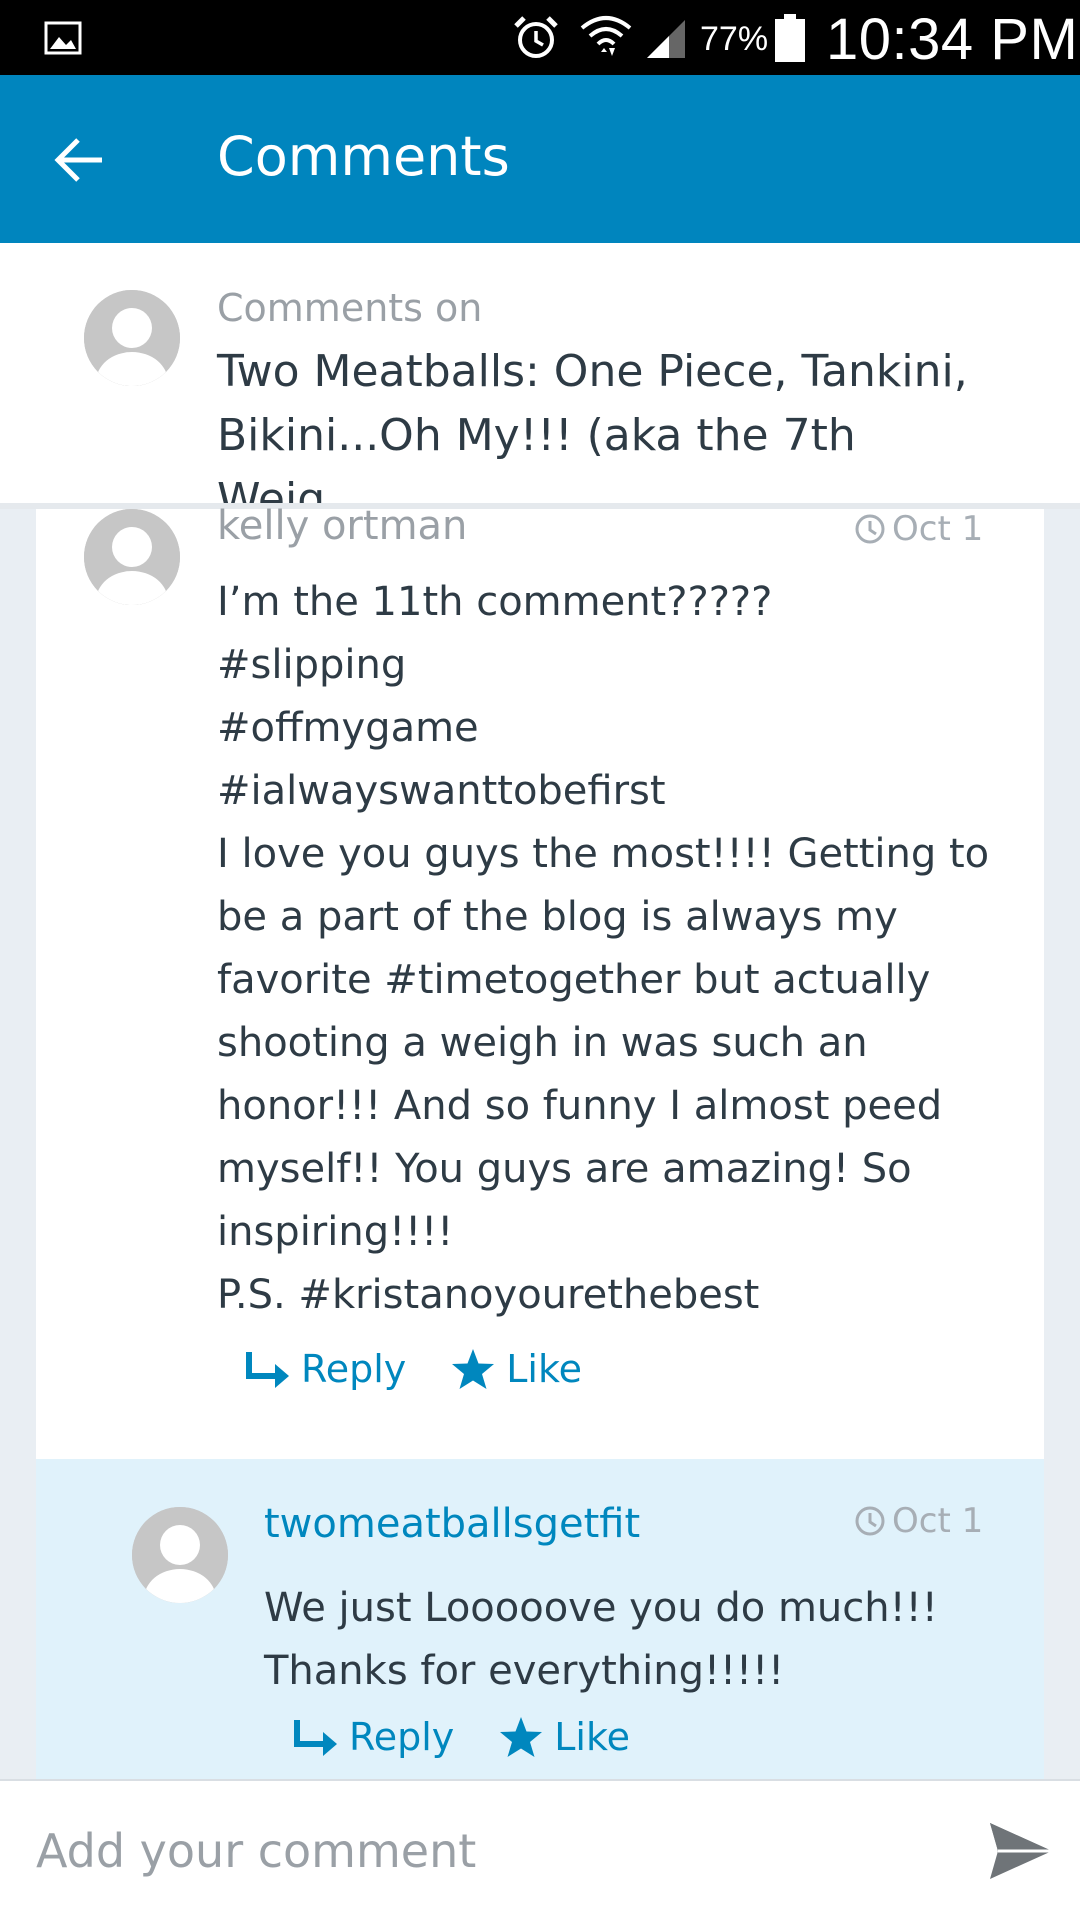 This screenshot has width=1080, height=1920. I want to click on page-title: Comments, so click(363, 156).